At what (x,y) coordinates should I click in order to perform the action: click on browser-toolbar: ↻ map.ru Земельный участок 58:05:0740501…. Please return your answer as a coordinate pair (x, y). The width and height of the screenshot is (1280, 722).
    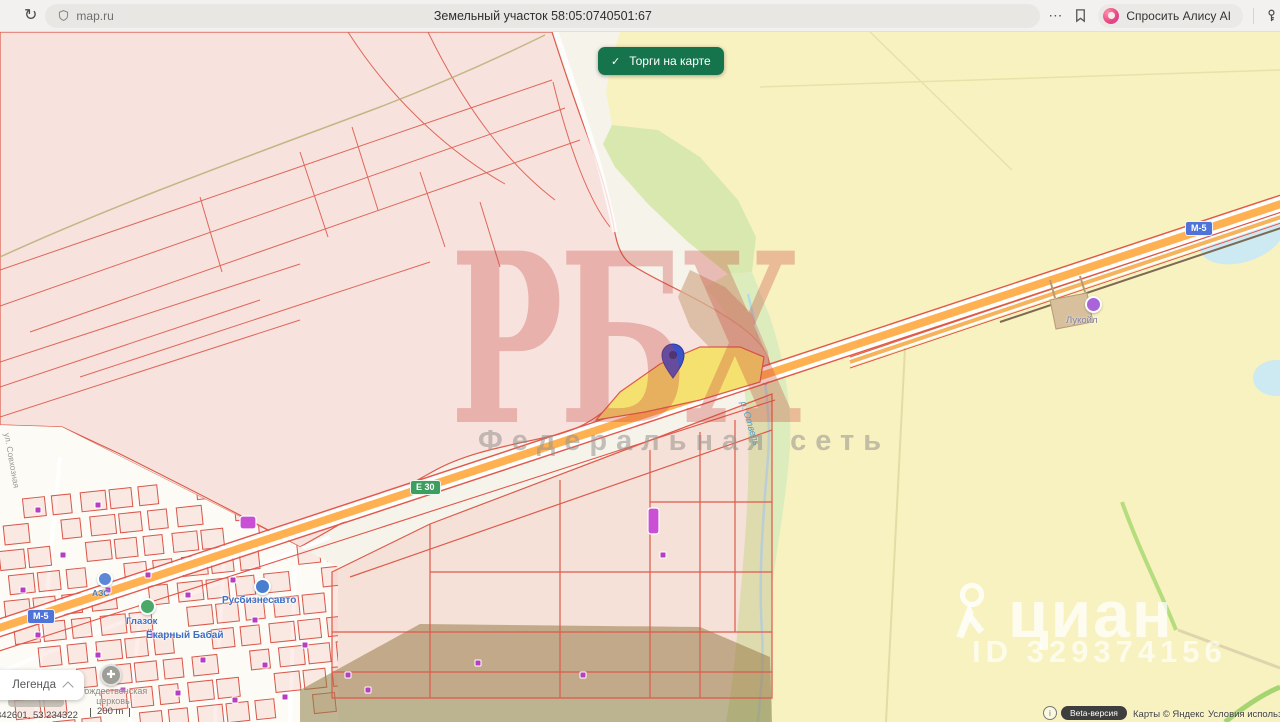
    Looking at the image, I should click on (640, 16).